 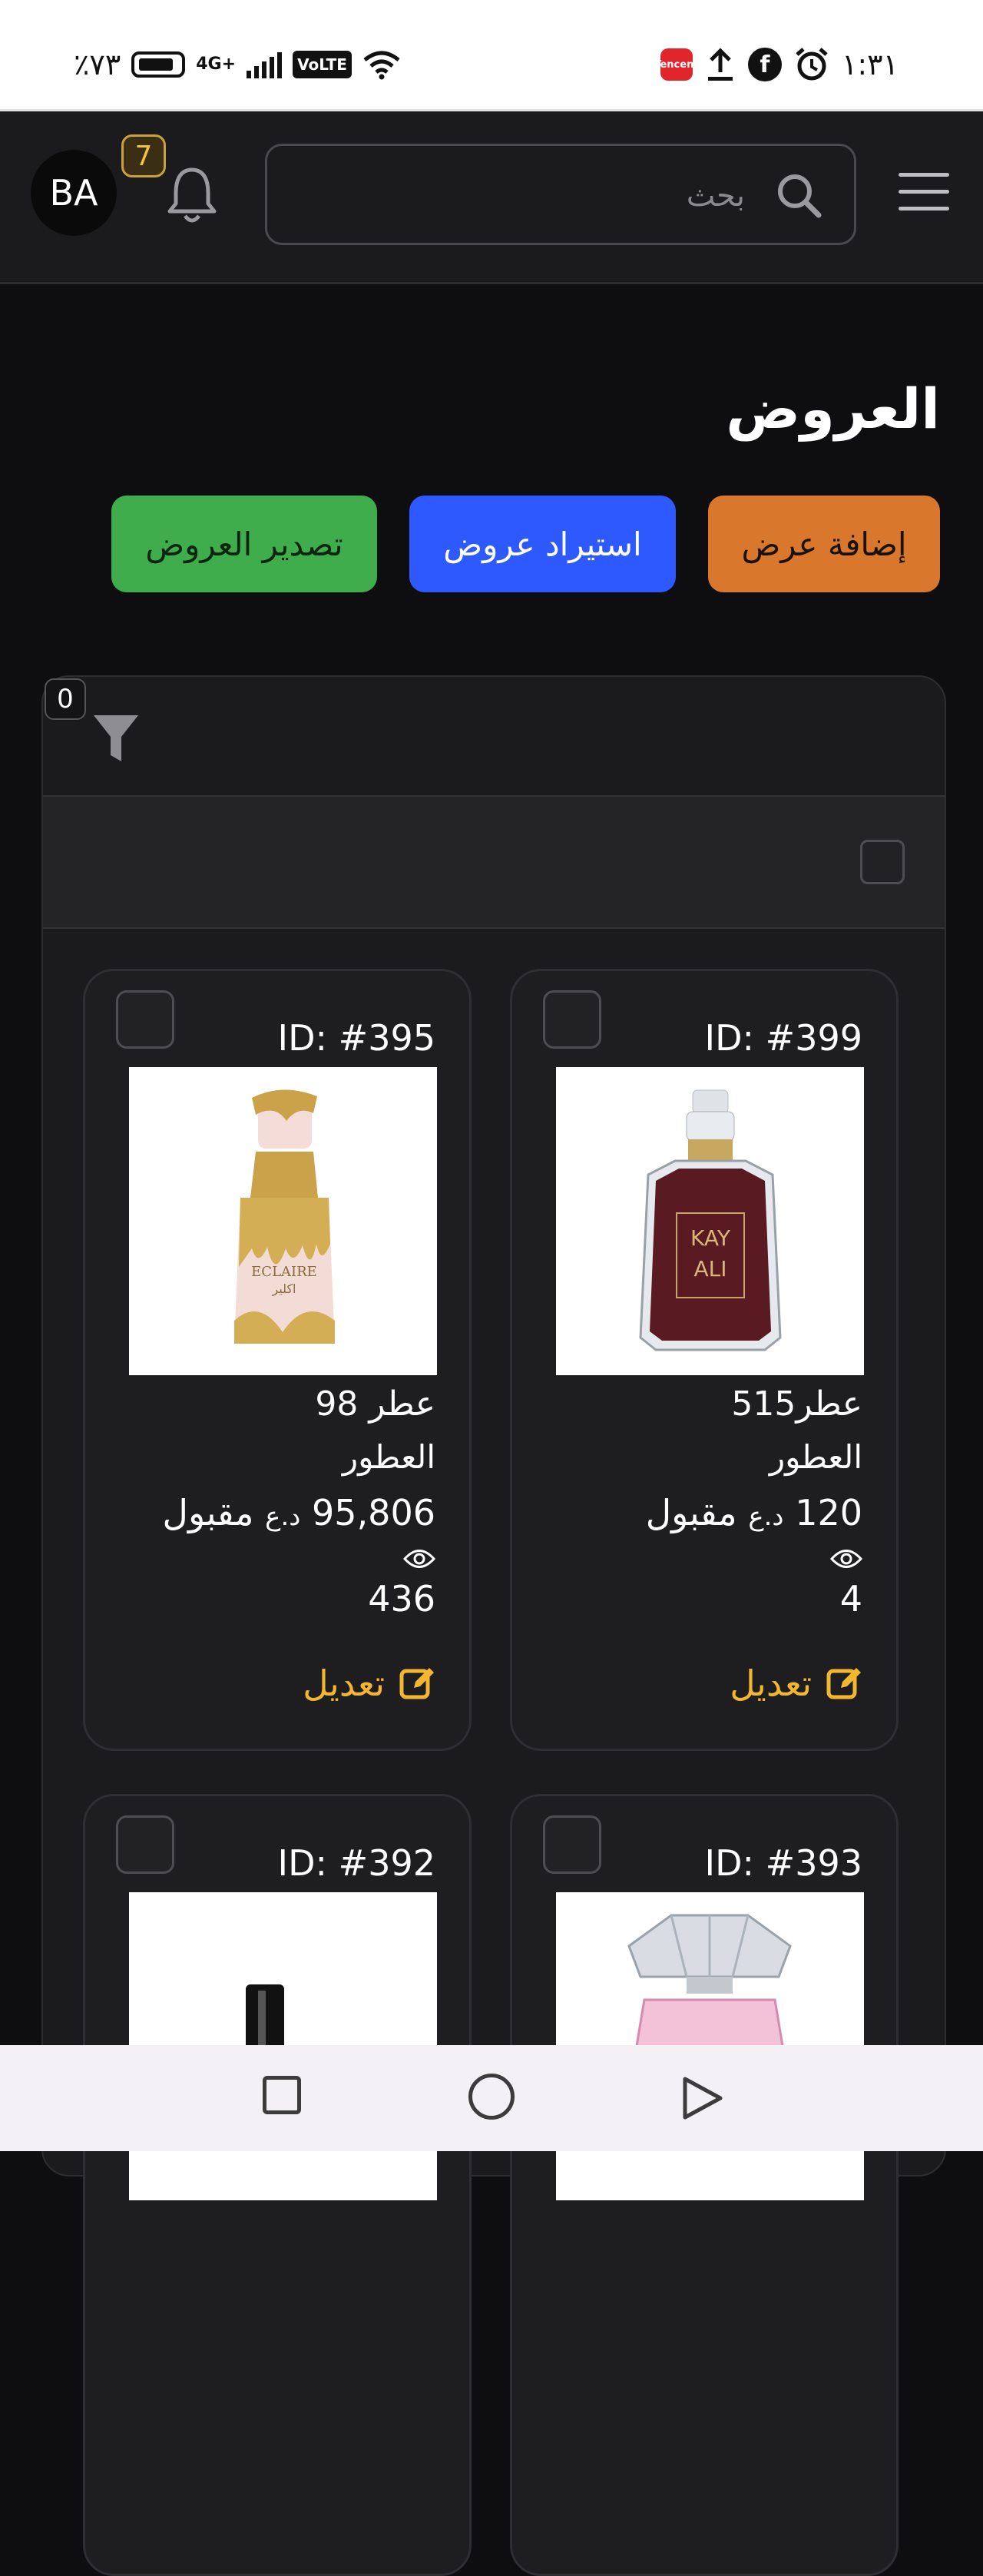 I want to click on home-button, so click(x=491, y=2097).